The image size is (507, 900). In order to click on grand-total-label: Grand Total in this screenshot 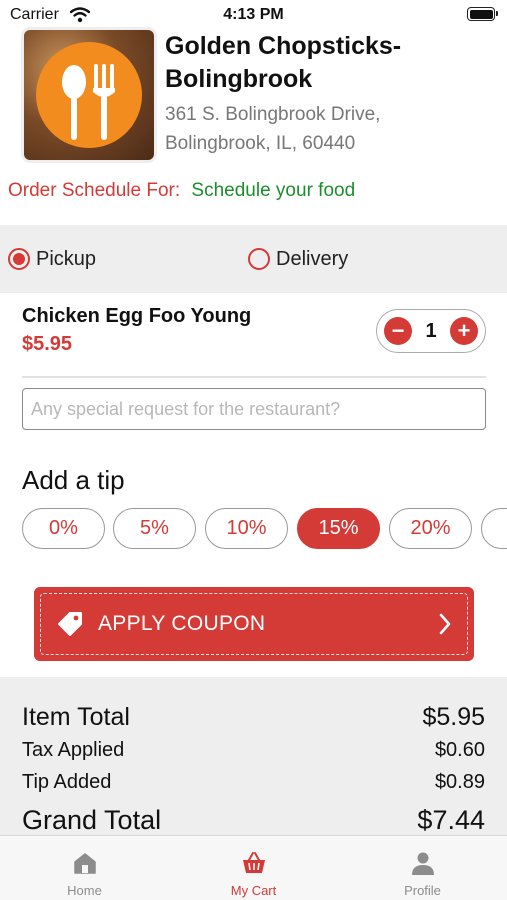, I will do `click(92, 820)`.